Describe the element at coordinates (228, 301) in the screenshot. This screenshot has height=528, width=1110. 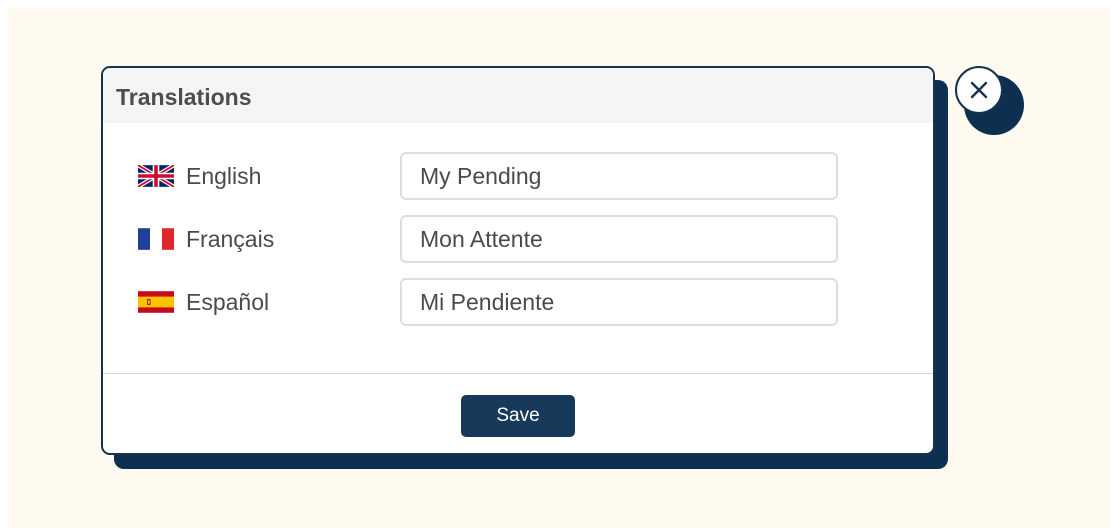
I see `language-name: Español` at that location.